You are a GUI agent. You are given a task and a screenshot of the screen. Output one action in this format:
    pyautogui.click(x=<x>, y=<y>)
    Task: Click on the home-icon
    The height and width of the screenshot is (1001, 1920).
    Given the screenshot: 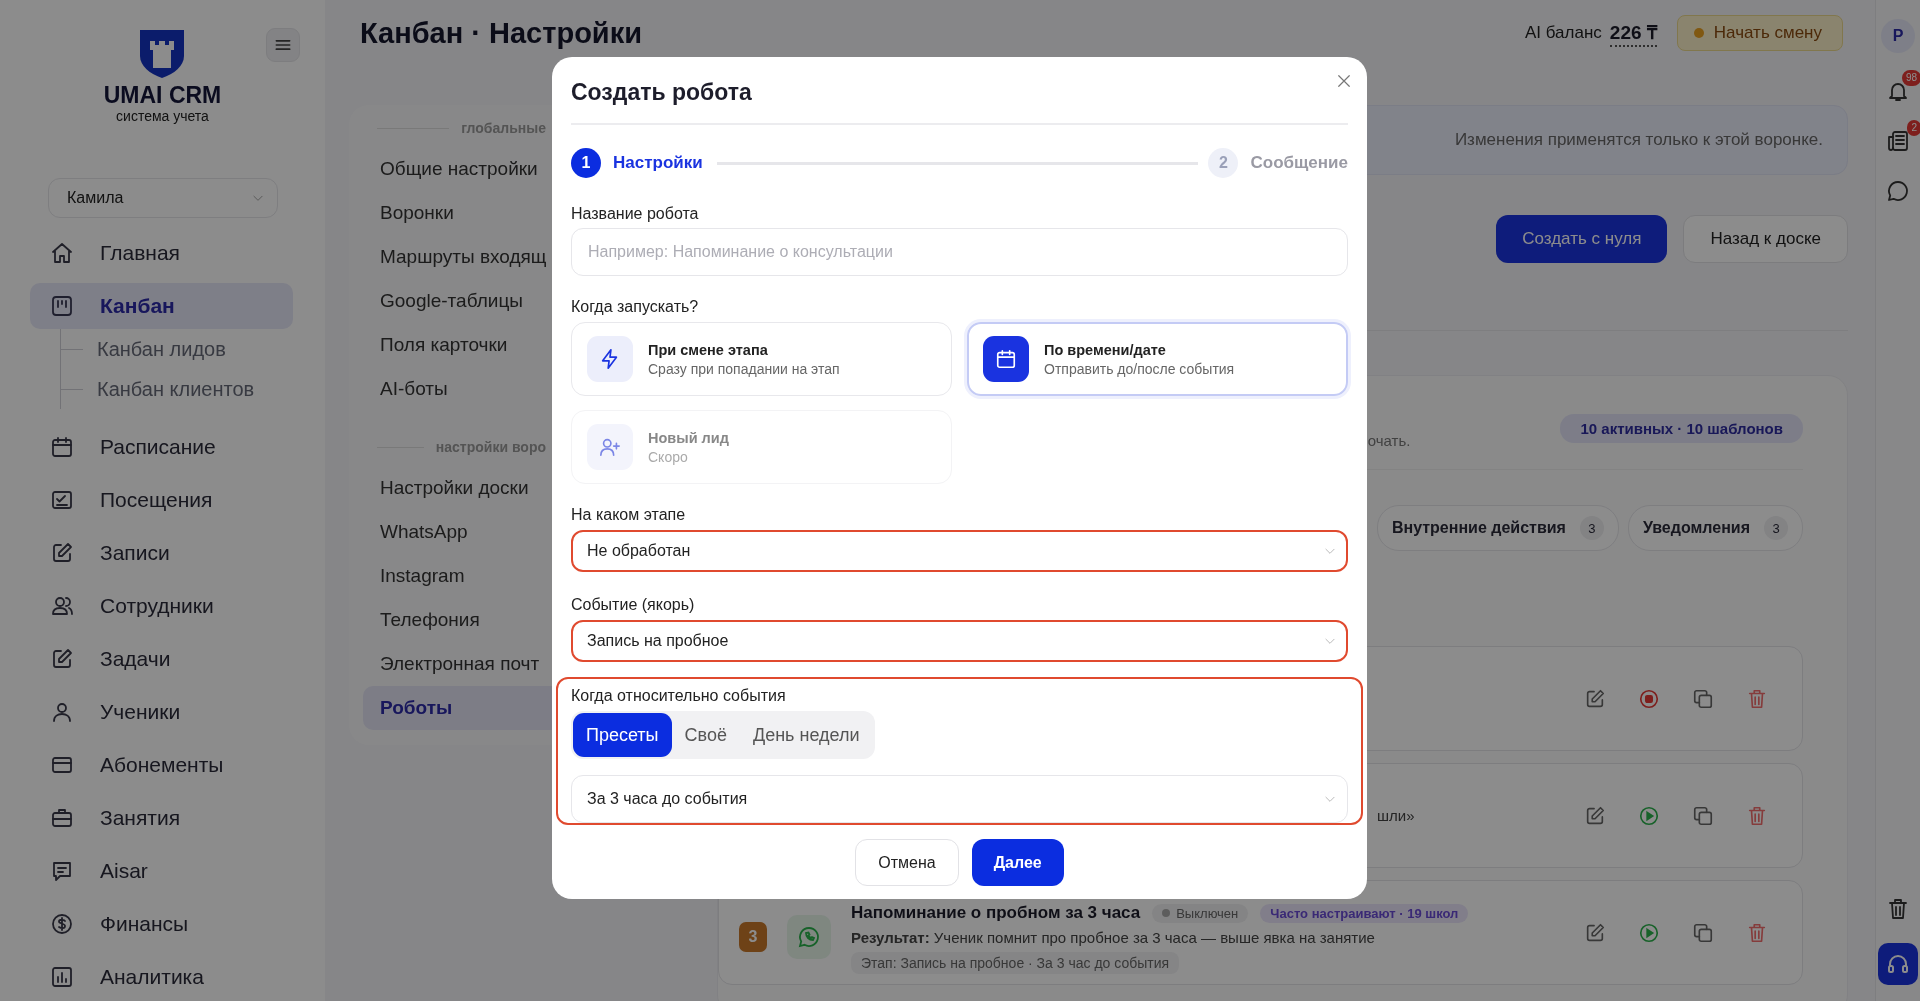 What is the action you would take?
    pyautogui.click(x=62, y=253)
    